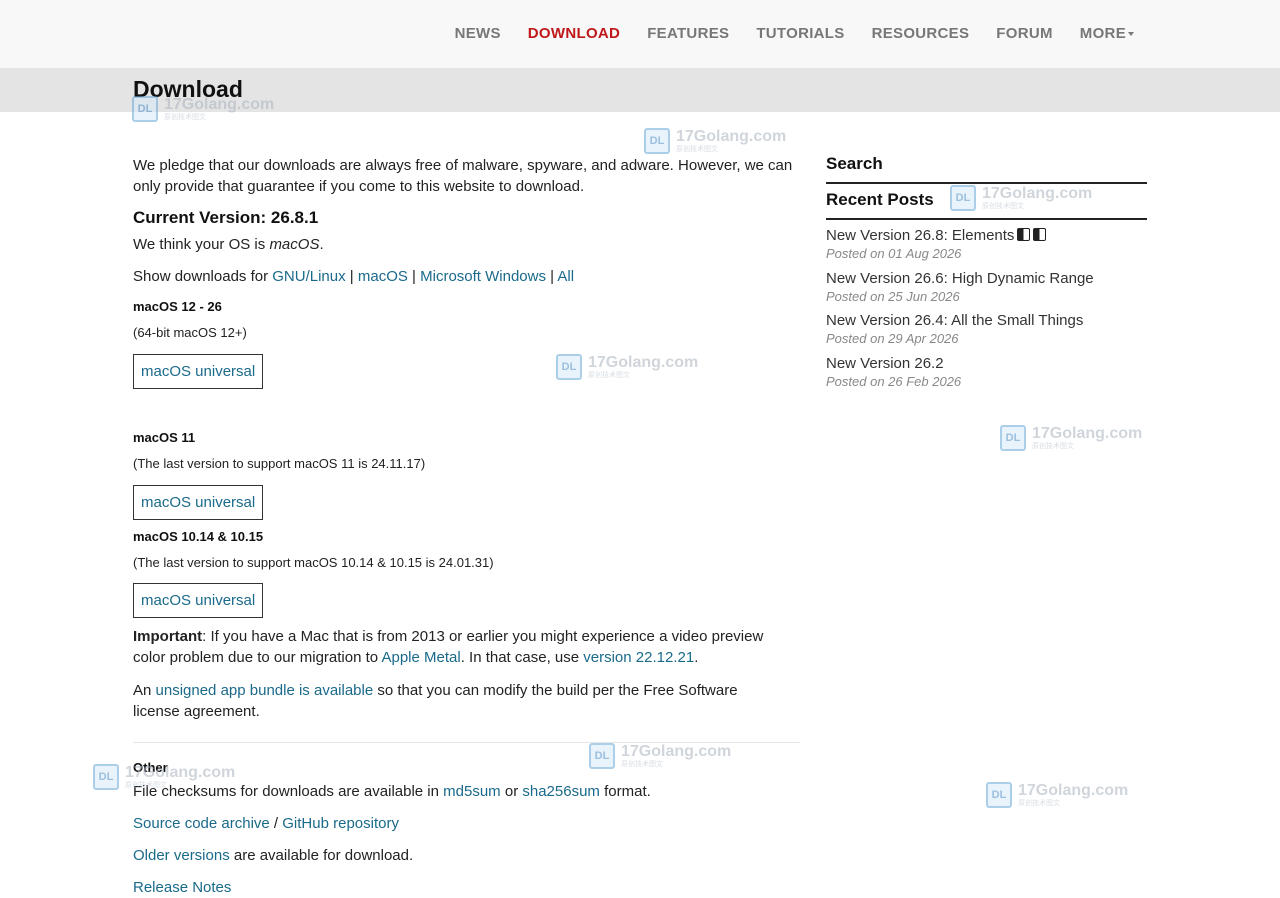  What do you see at coordinates (954, 320) in the screenshot?
I see `post-link: New Version 26.4: All the Small Things` at bounding box center [954, 320].